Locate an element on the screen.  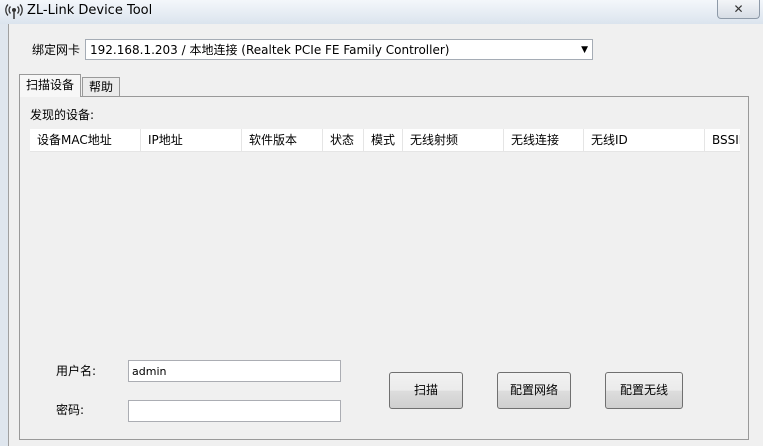
config-wireless-button: 配置无线 is located at coordinates (644, 390).